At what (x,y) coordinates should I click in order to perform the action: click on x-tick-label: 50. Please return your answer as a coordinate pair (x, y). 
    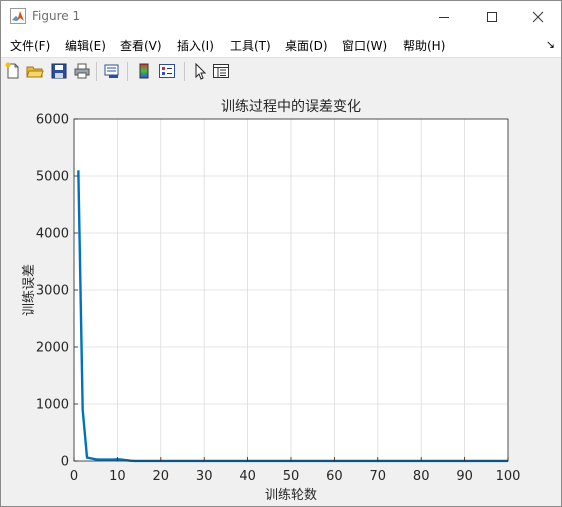
    Looking at the image, I should click on (291, 476).